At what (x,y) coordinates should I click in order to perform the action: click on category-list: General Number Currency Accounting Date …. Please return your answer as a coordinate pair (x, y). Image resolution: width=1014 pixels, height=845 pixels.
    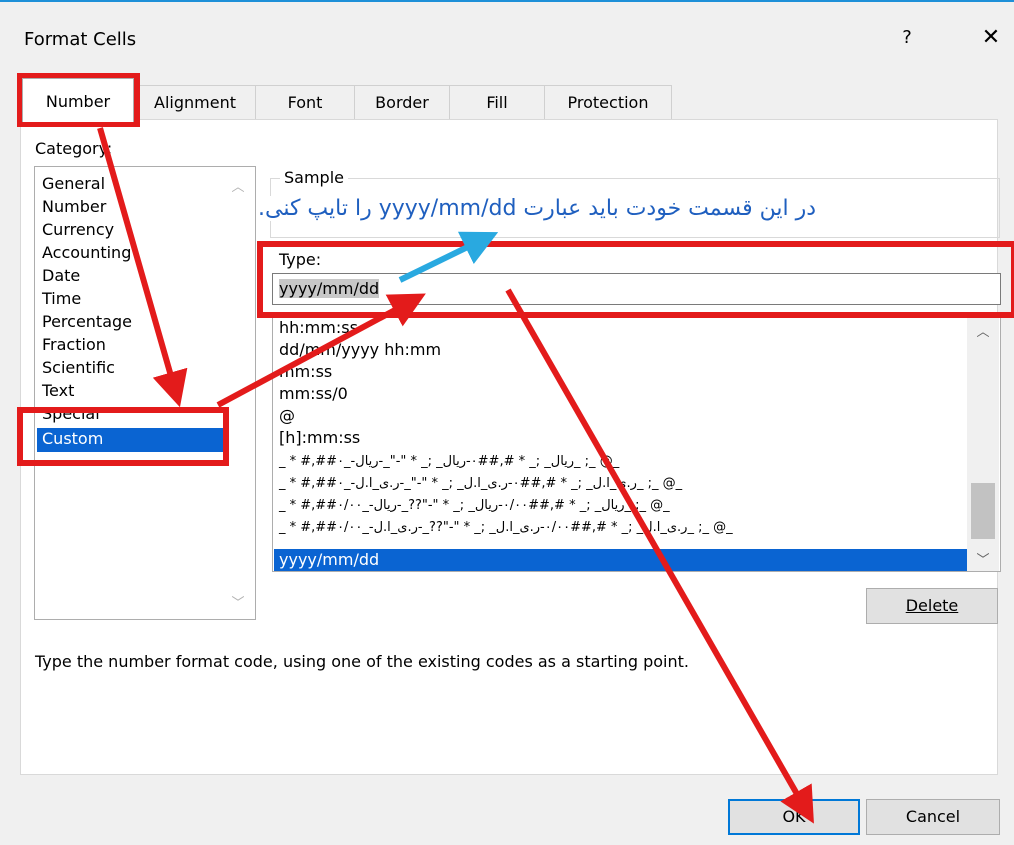
    Looking at the image, I should click on (145, 393).